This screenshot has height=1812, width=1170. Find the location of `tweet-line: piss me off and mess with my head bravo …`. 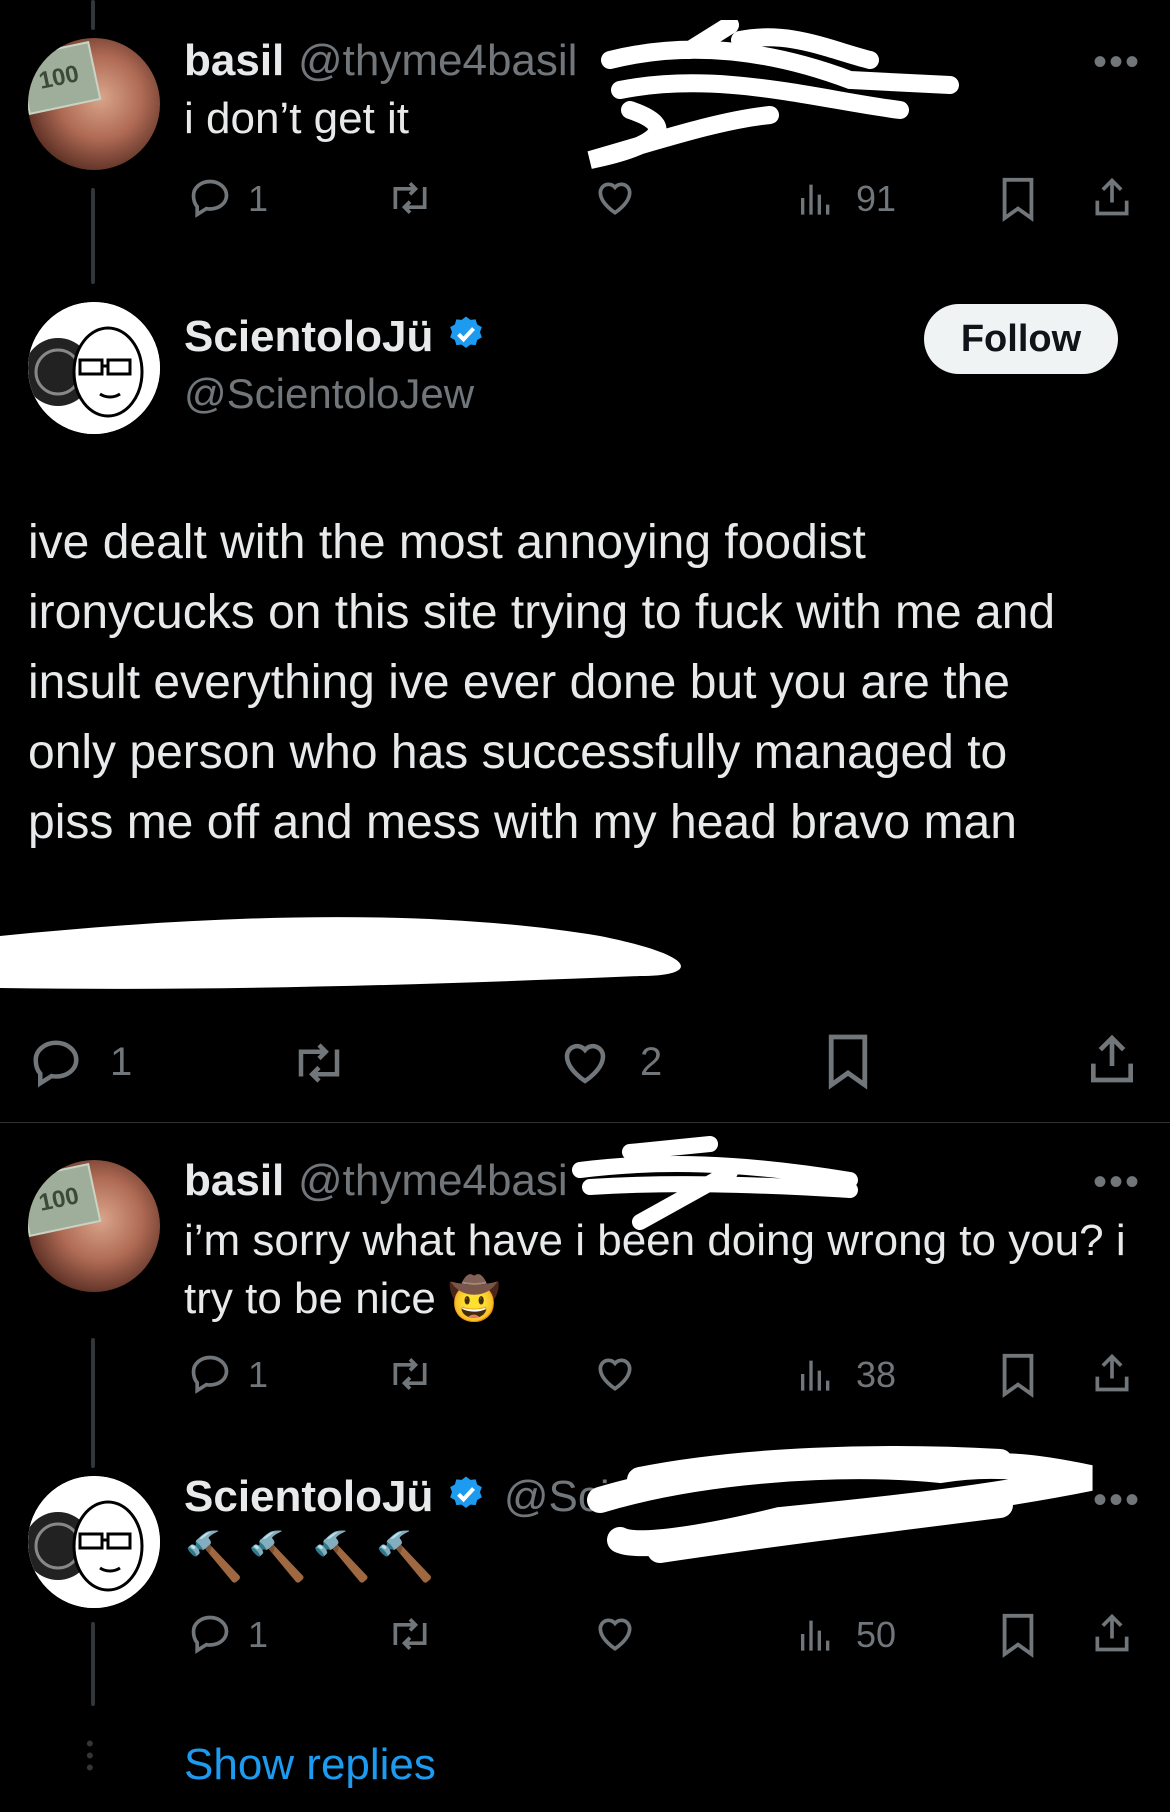

tweet-line: piss me off and mess with my head bravo … is located at coordinates (522, 822).